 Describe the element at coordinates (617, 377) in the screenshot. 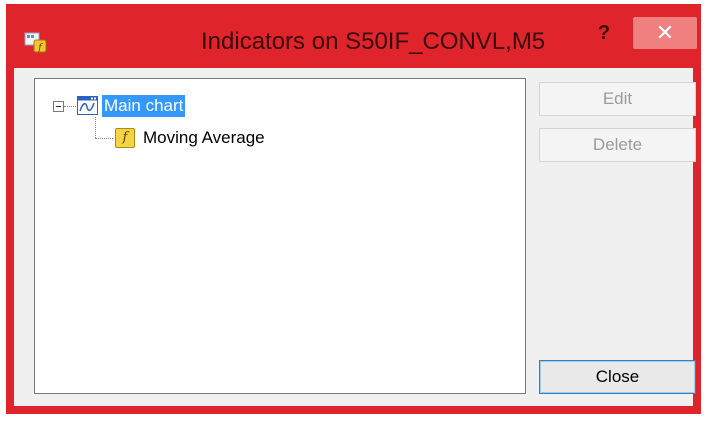

I see `close-button: Close` at that location.